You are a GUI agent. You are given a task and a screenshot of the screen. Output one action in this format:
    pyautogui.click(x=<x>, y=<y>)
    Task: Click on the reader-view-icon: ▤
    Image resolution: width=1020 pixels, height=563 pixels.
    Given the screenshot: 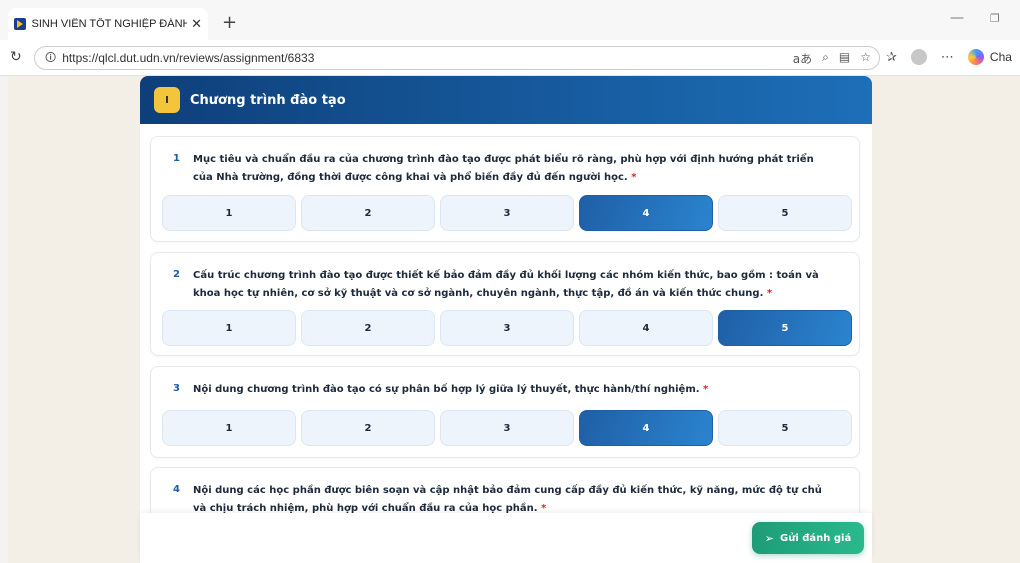 What is the action you would take?
    pyautogui.click(x=844, y=58)
    